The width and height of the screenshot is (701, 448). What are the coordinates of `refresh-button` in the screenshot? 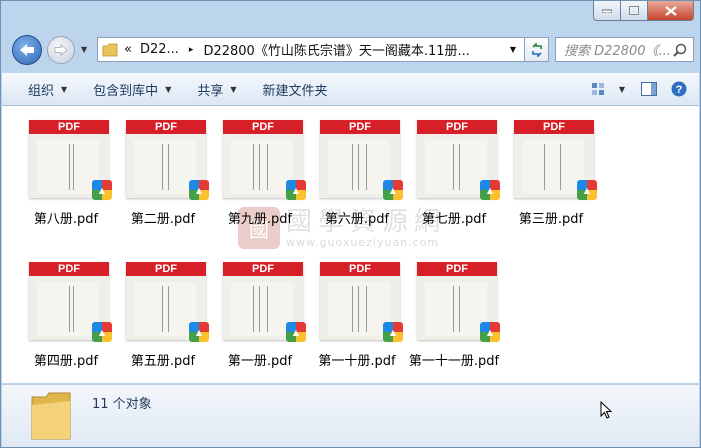 It's located at (537, 49).